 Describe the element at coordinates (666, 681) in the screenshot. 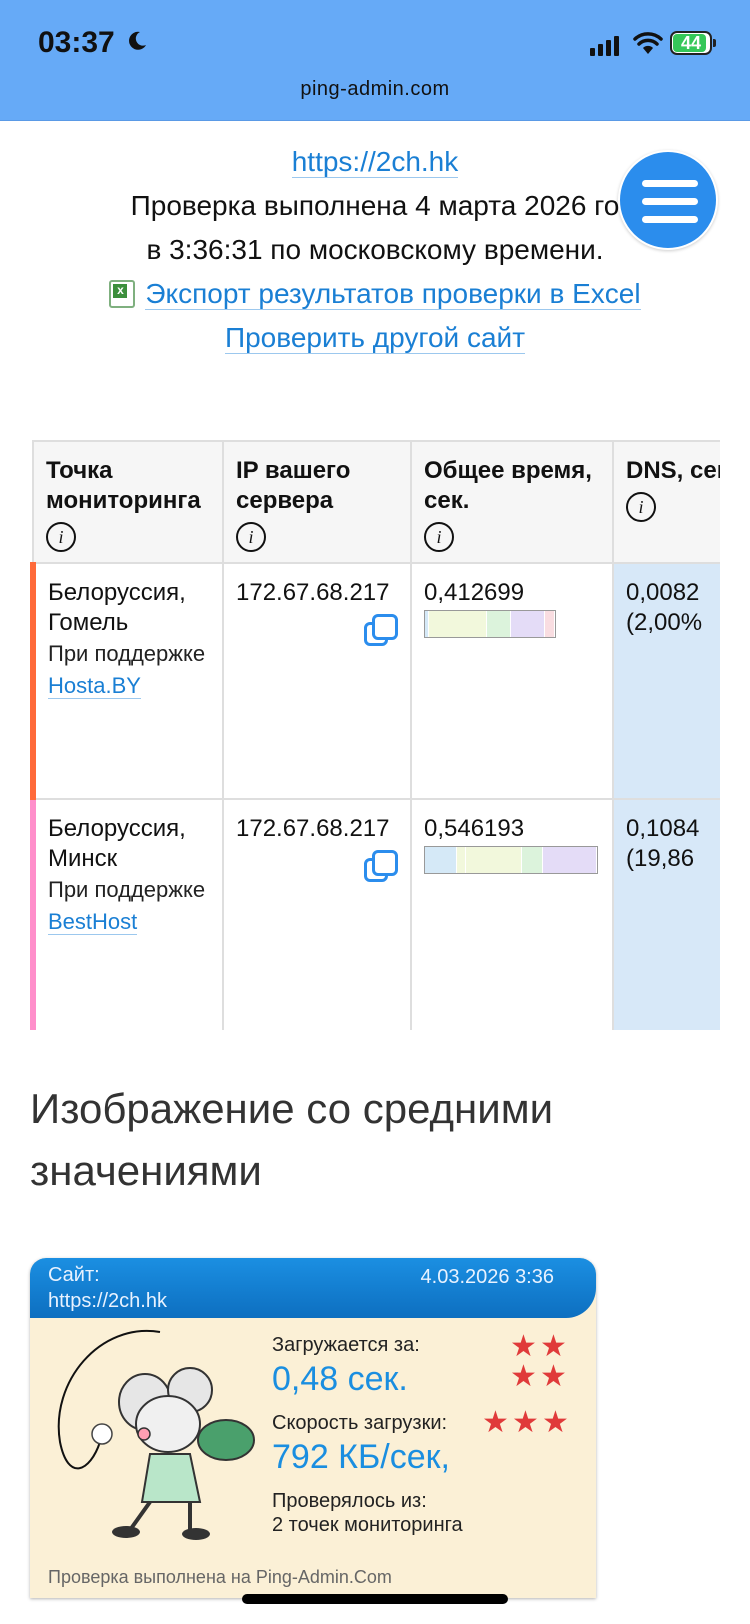

I see `dns-cell: 0,0082 (2,00%` at that location.